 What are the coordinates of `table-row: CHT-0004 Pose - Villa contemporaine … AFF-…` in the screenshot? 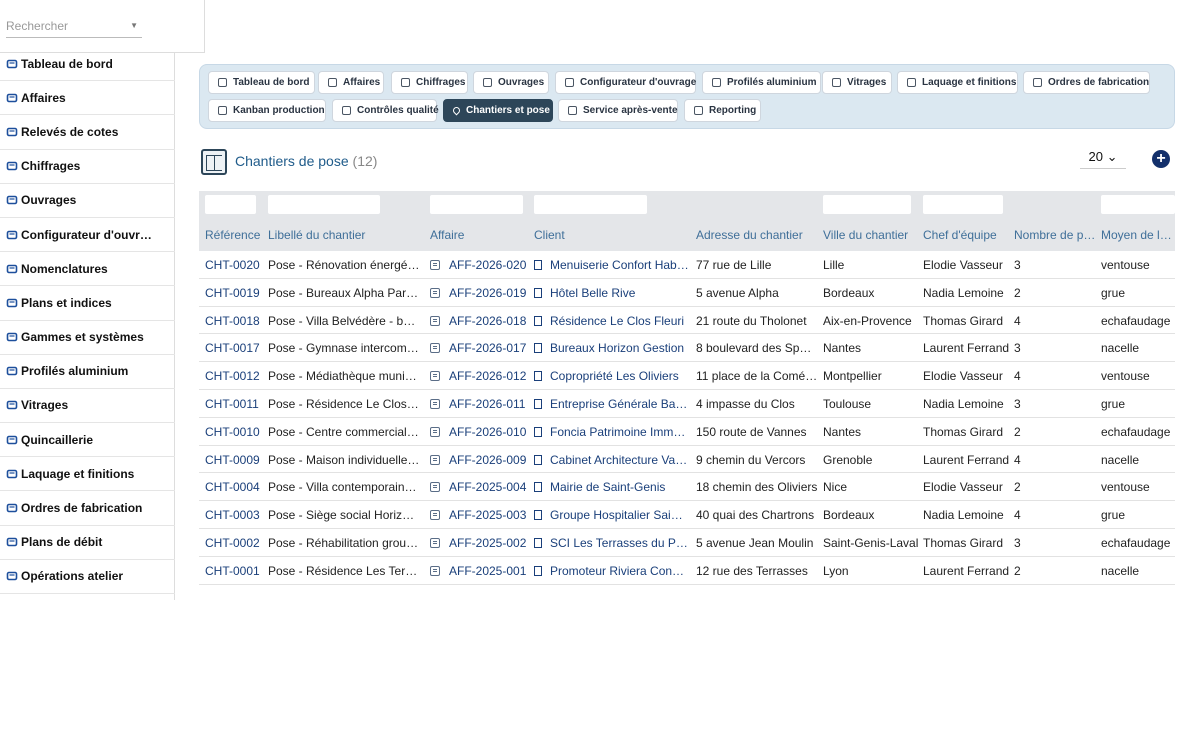 It's located at (687, 487).